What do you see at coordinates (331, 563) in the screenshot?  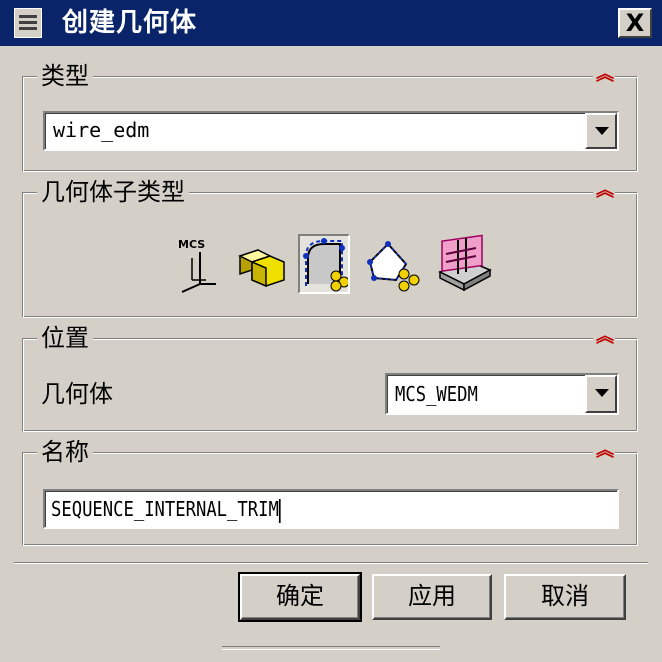 I see `button-separator` at bounding box center [331, 563].